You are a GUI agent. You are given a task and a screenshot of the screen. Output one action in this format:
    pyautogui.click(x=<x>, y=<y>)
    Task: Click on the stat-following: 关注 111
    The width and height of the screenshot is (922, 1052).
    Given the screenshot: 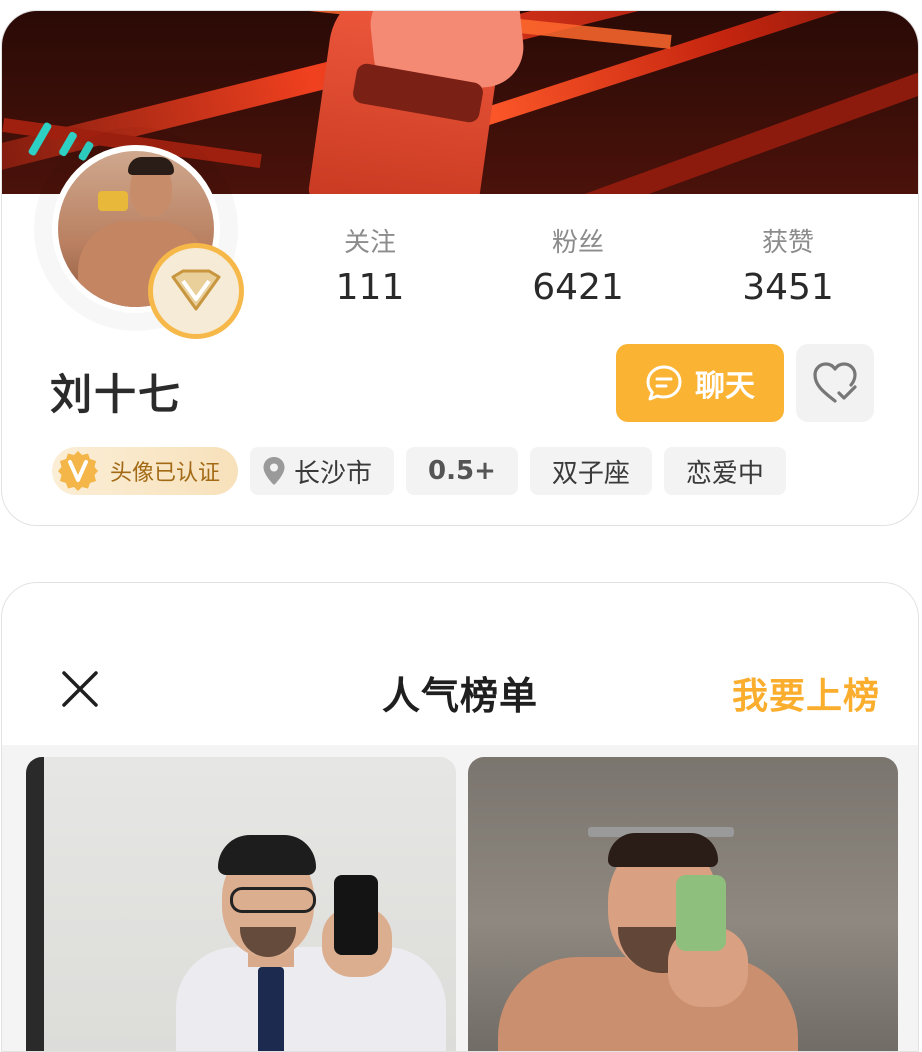 What is the action you would take?
    pyautogui.click(x=370, y=269)
    